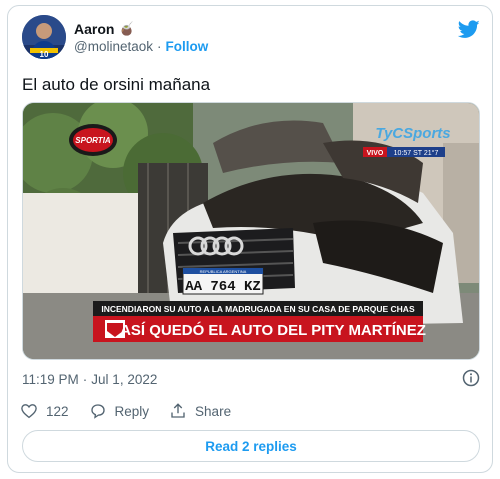 This screenshot has width=500, height=479. What do you see at coordinates (113, 46) in the screenshot?
I see `author-handle: @molinetaok` at bounding box center [113, 46].